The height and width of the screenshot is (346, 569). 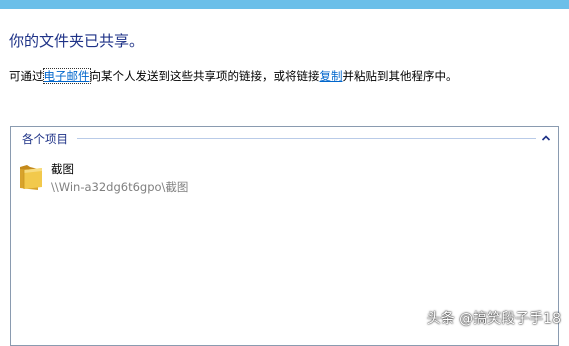 I want to click on folder-icon, so click(x=31, y=176).